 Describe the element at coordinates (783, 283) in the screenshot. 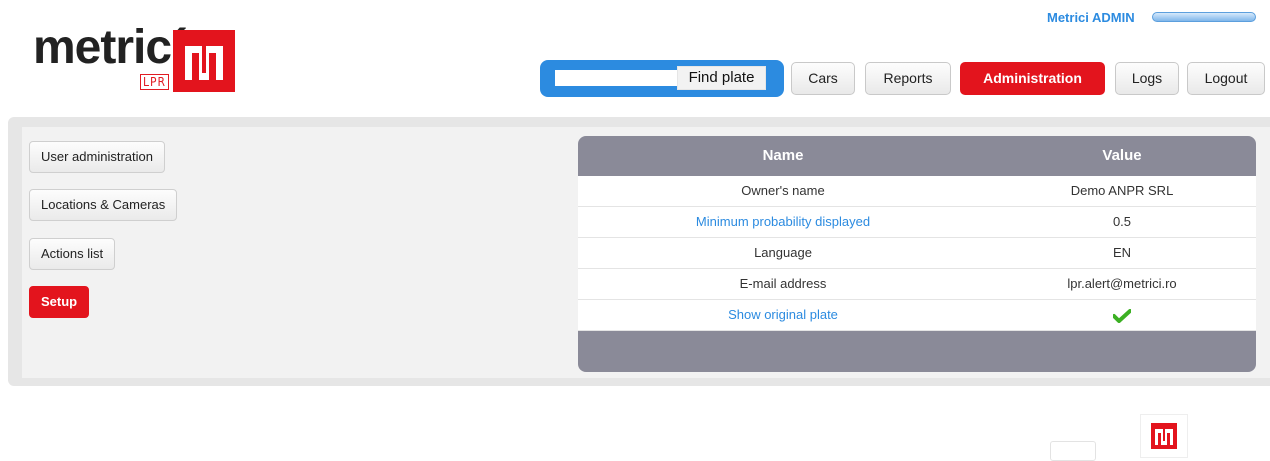

I see `setting-name: E-mail address` at that location.